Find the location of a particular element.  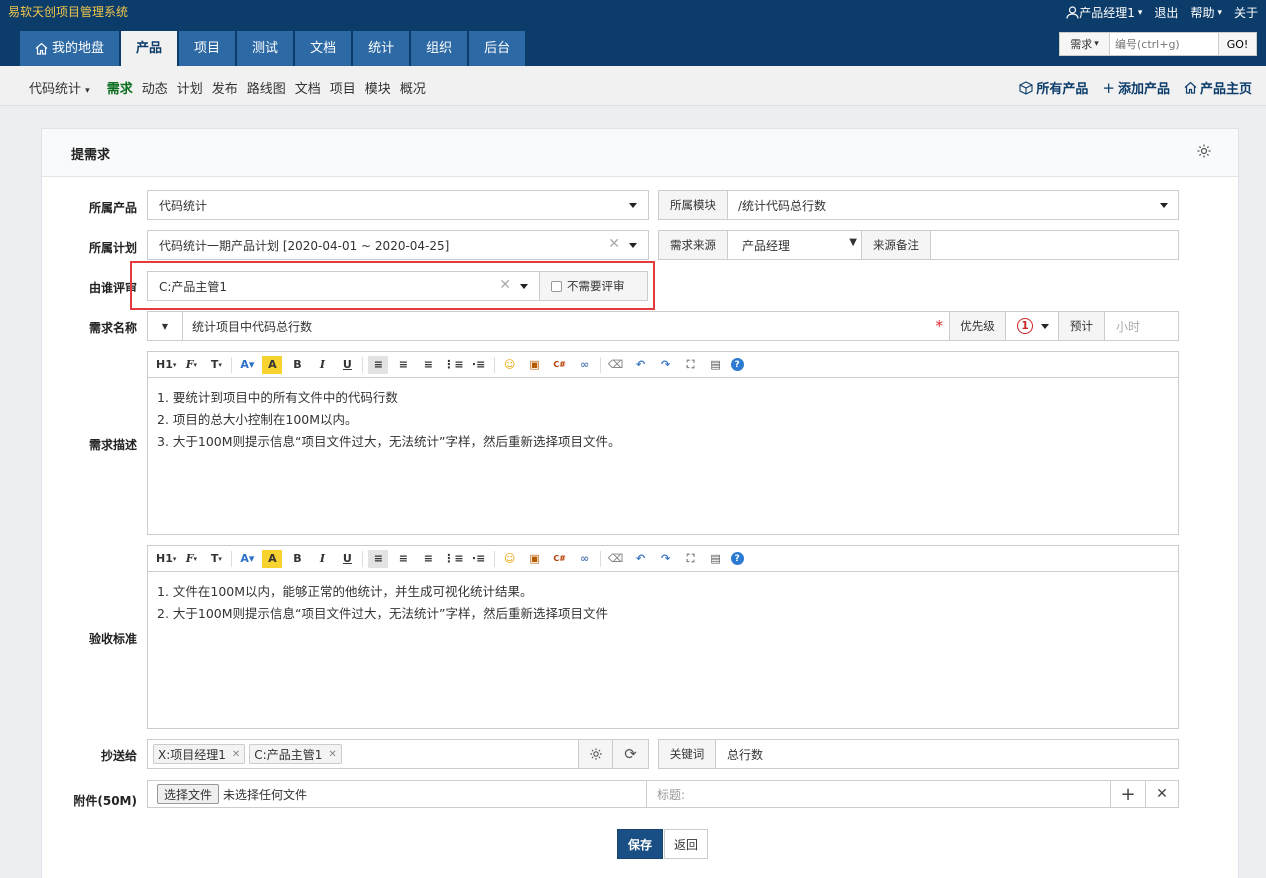

unordered-list-icon: ∙≡ is located at coordinates (479, 559).